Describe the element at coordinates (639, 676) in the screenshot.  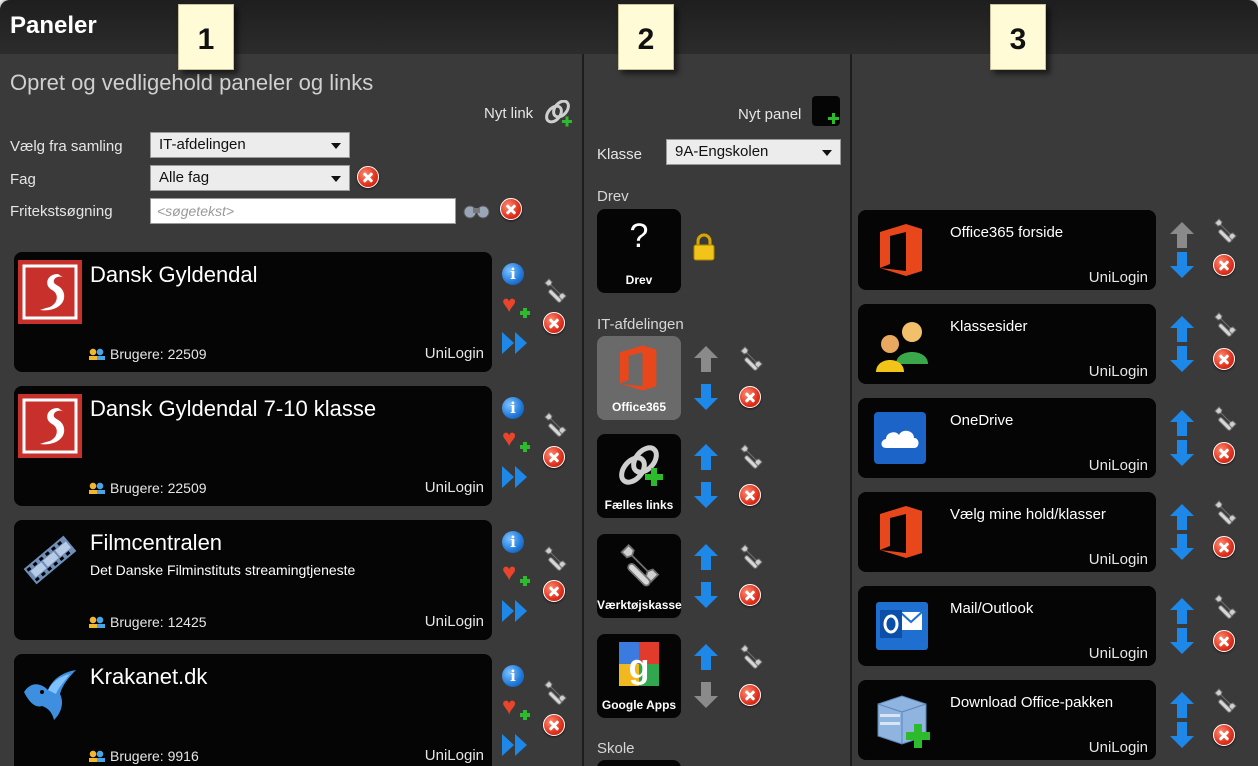
I see `panel-tile-google-apps: g Google Apps` at that location.